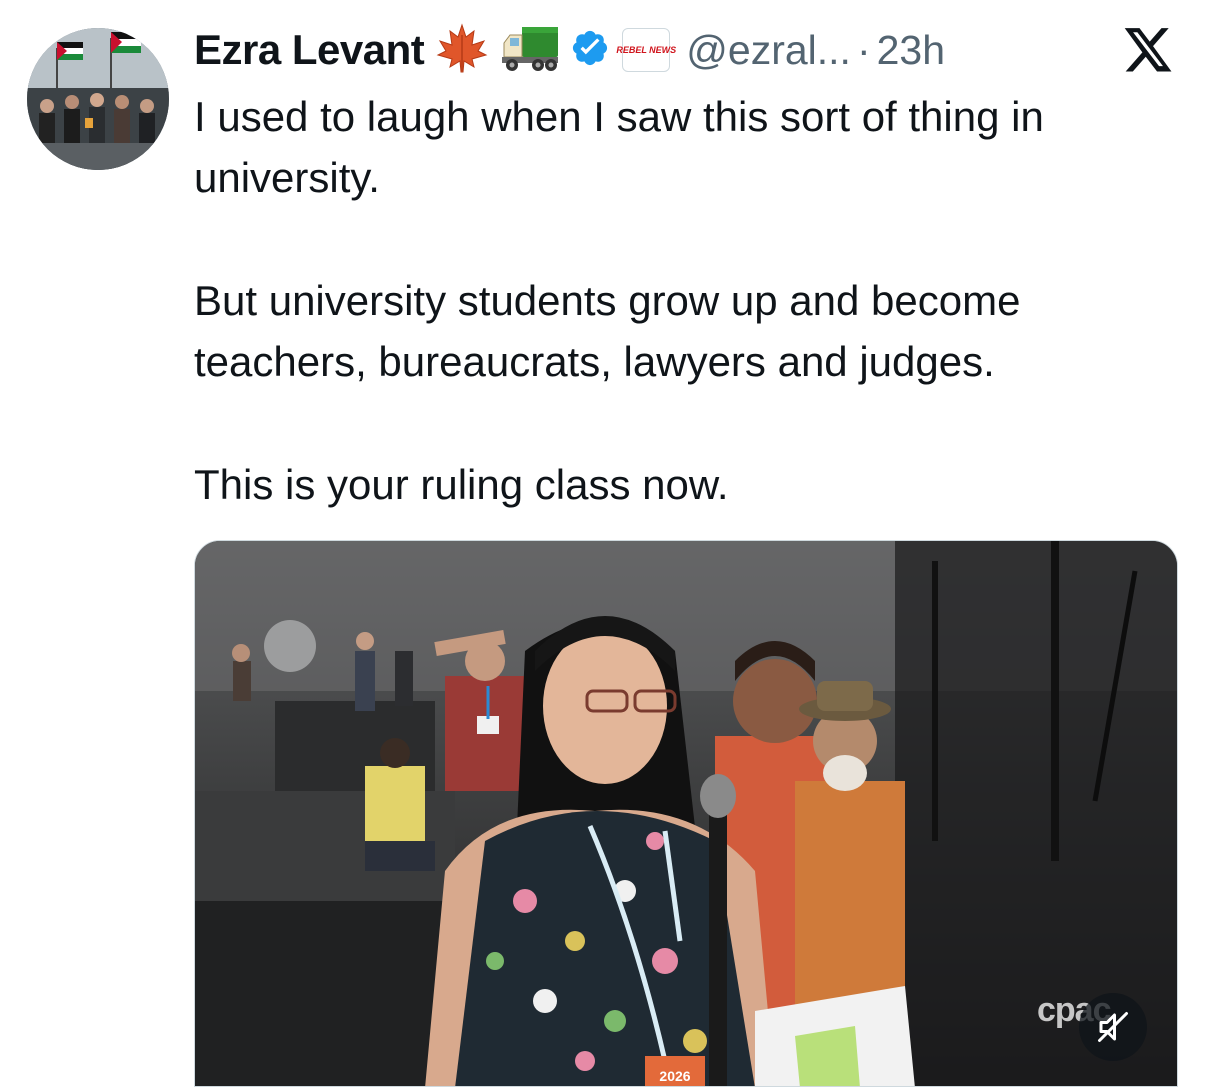  I want to click on timestamp: 23h, so click(911, 50).